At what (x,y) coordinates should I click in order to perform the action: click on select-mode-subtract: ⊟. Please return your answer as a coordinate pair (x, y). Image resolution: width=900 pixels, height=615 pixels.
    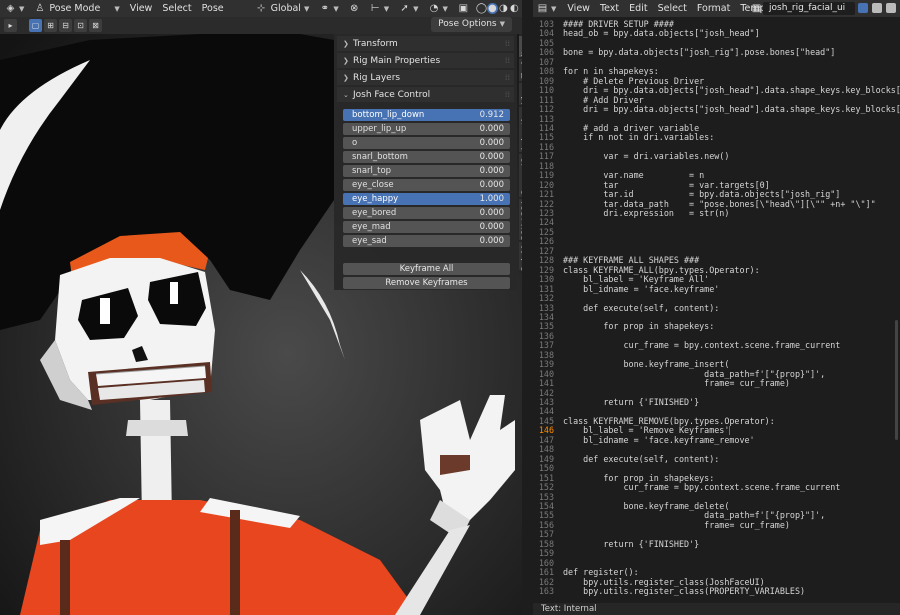
    Looking at the image, I should click on (65, 25).